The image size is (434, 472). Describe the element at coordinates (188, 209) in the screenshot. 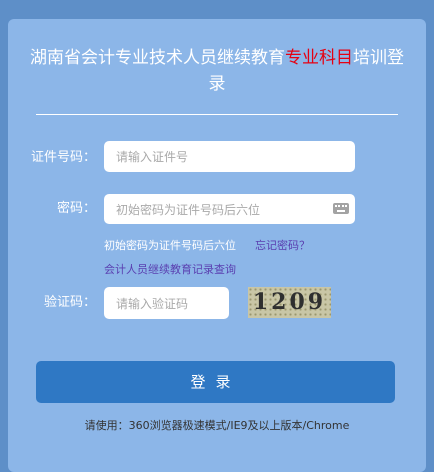

I see `password-placeholder: 初始密码为证件号码后六位` at that location.